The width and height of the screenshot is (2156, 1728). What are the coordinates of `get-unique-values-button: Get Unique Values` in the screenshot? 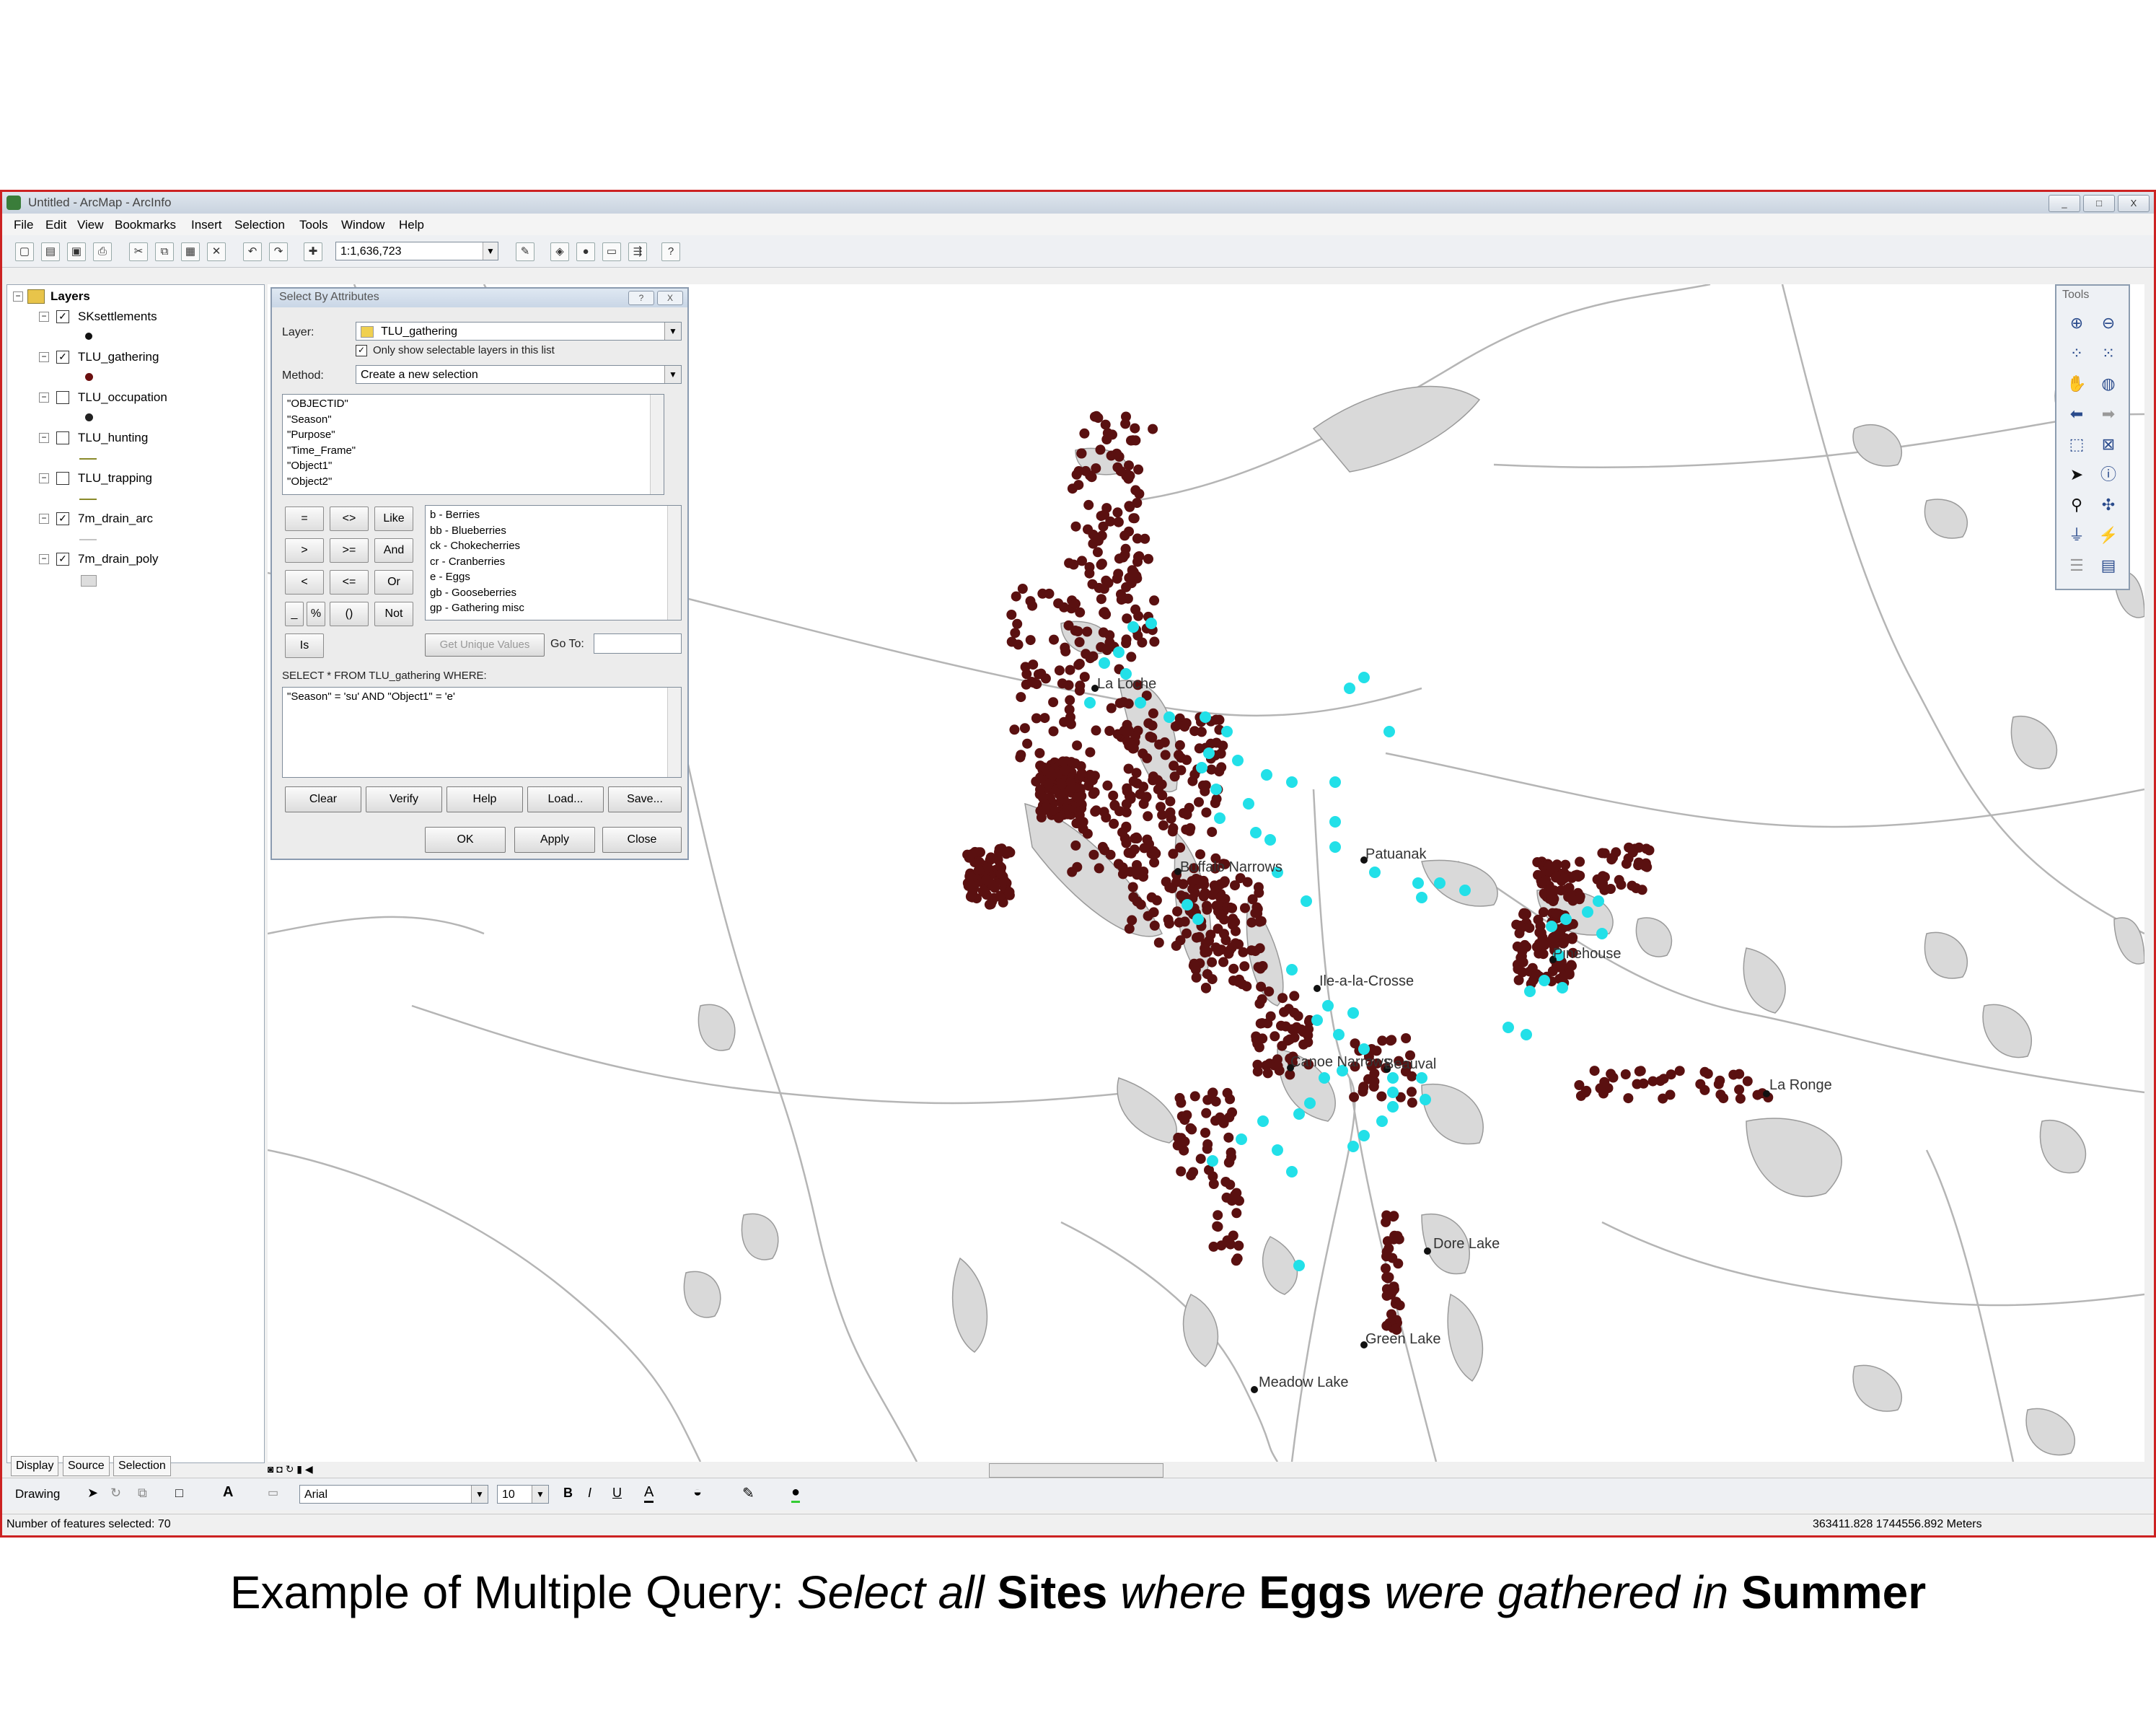 It's located at (485, 645).